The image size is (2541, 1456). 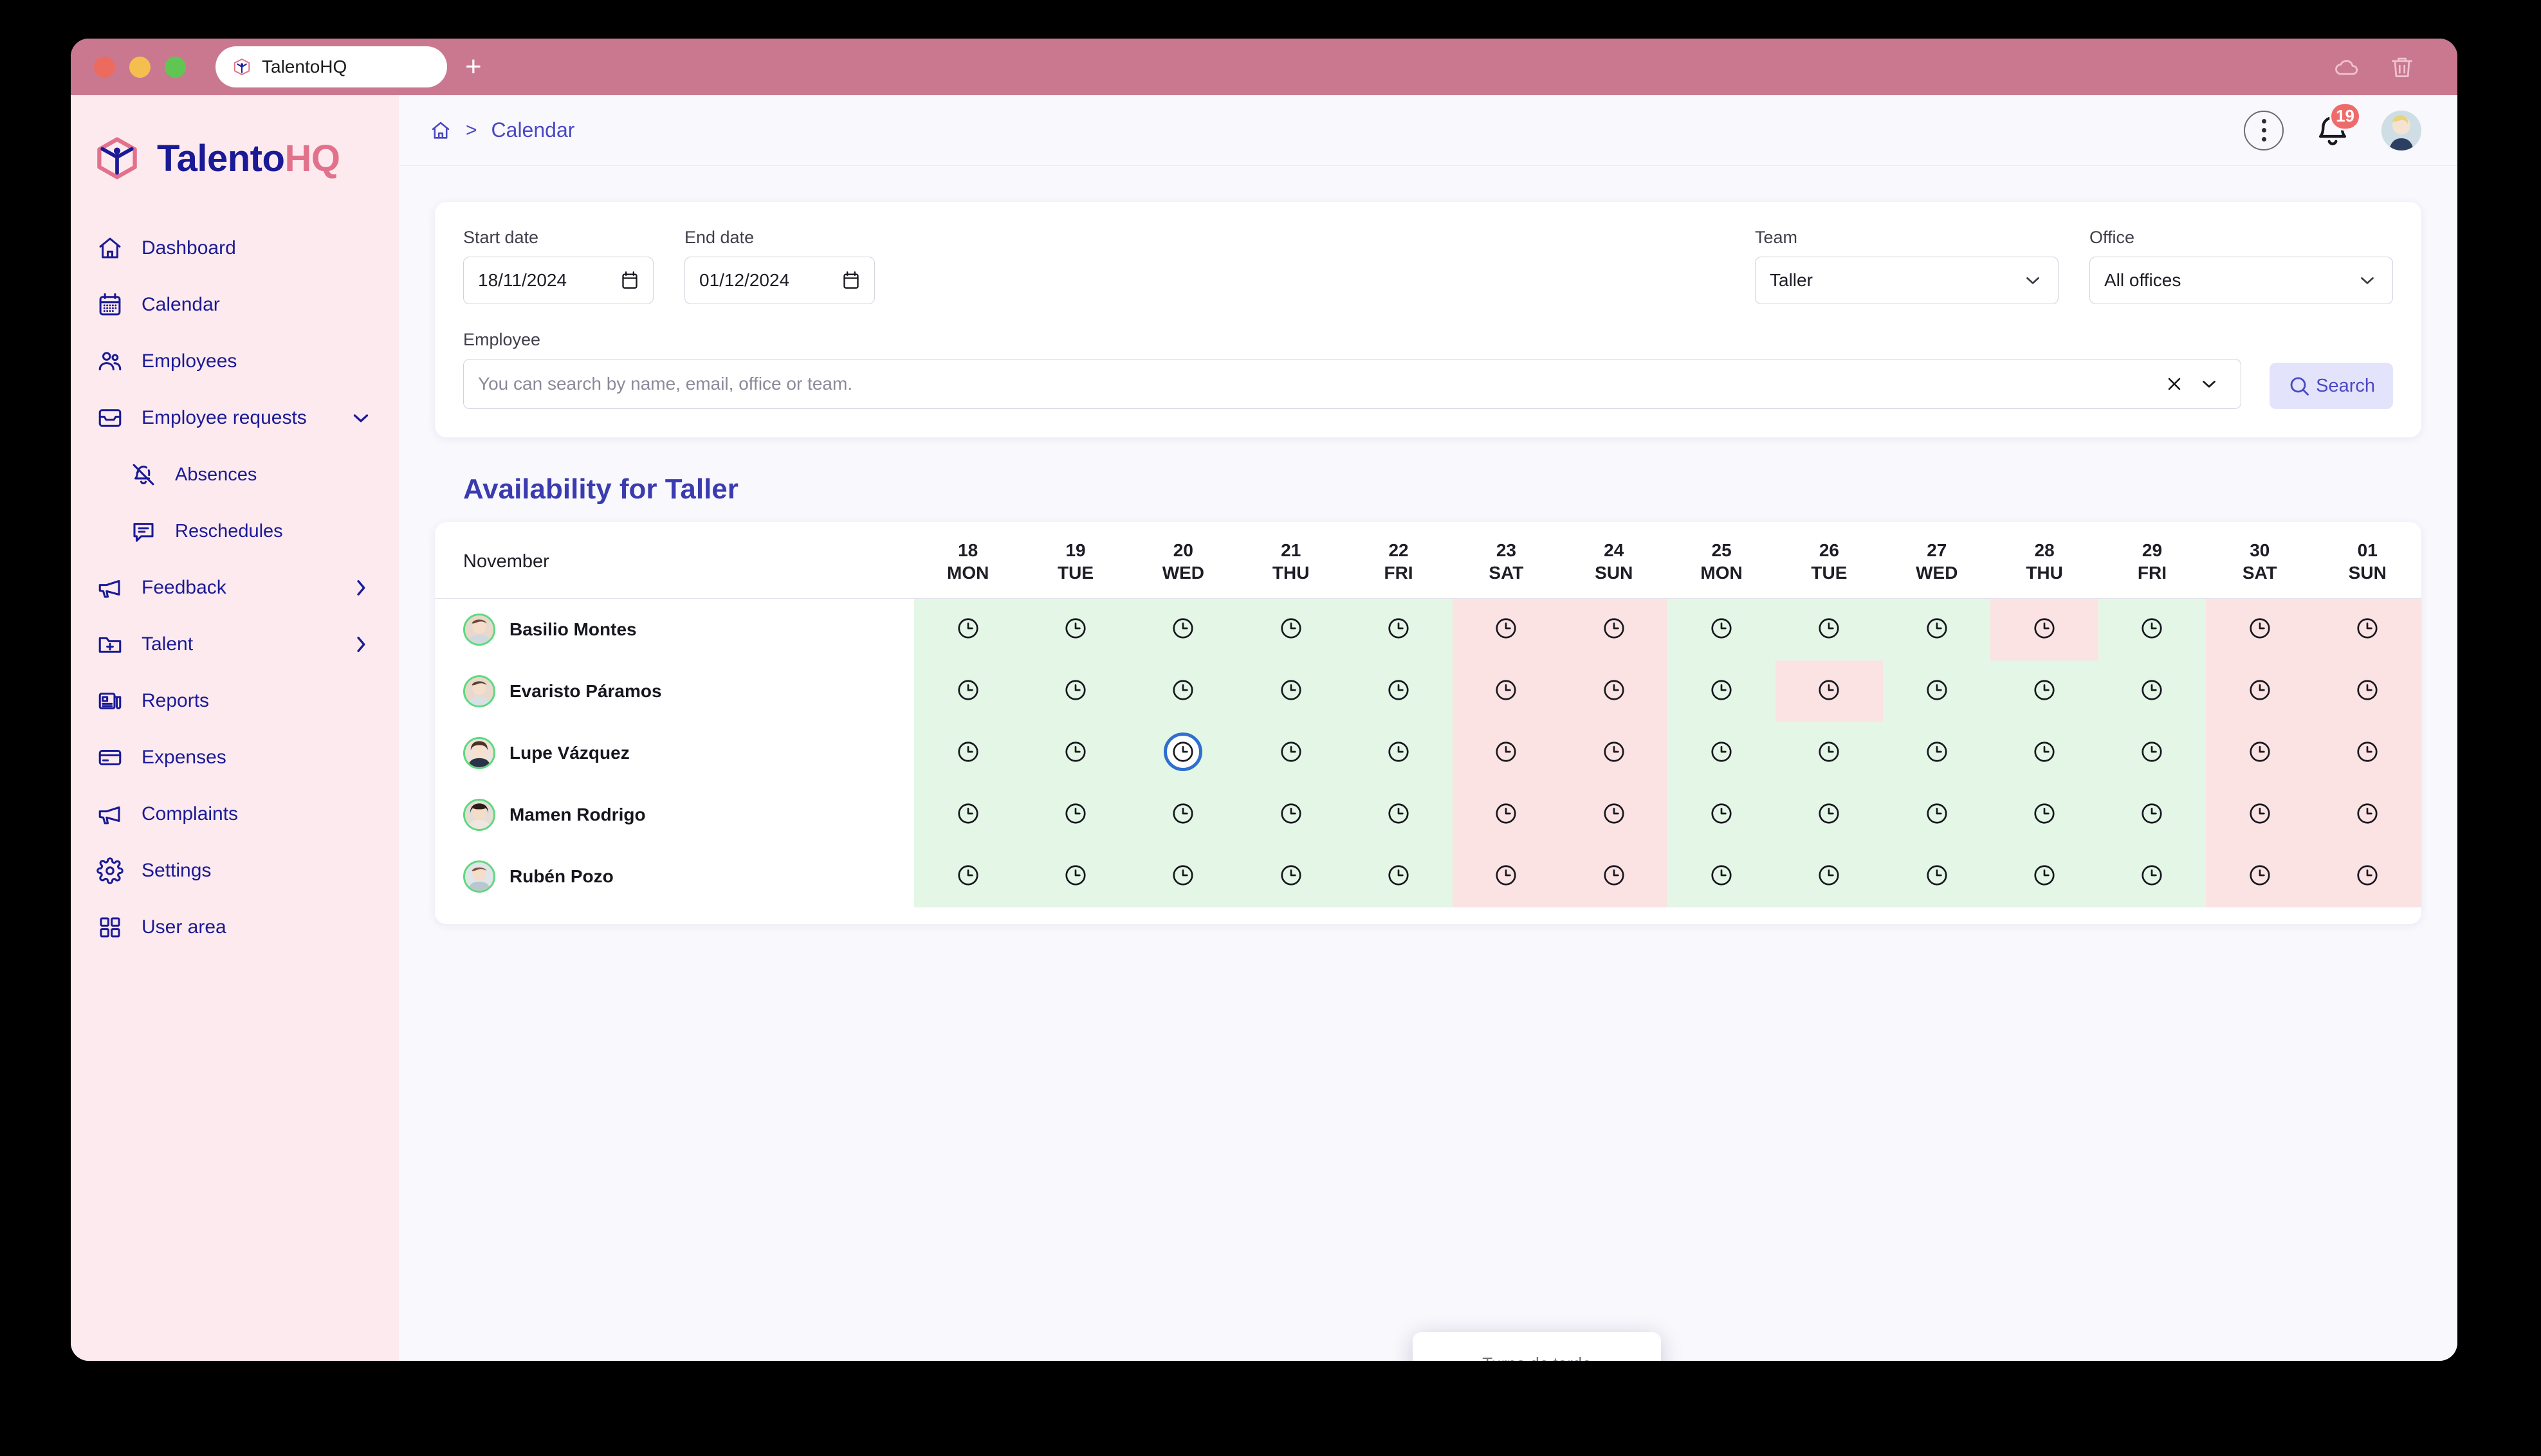 What do you see at coordinates (235, 644) in the screenshot?
I see `sidebar-item-talent: Talent` at bounding box center [235, 644].